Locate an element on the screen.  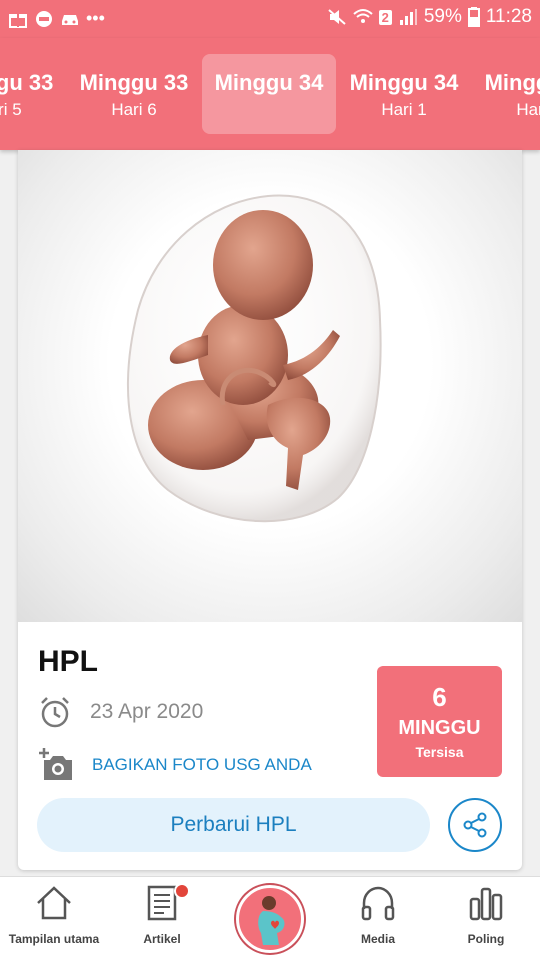
system-status: 2 59% 11:28 is located at coordinates (429, 17).